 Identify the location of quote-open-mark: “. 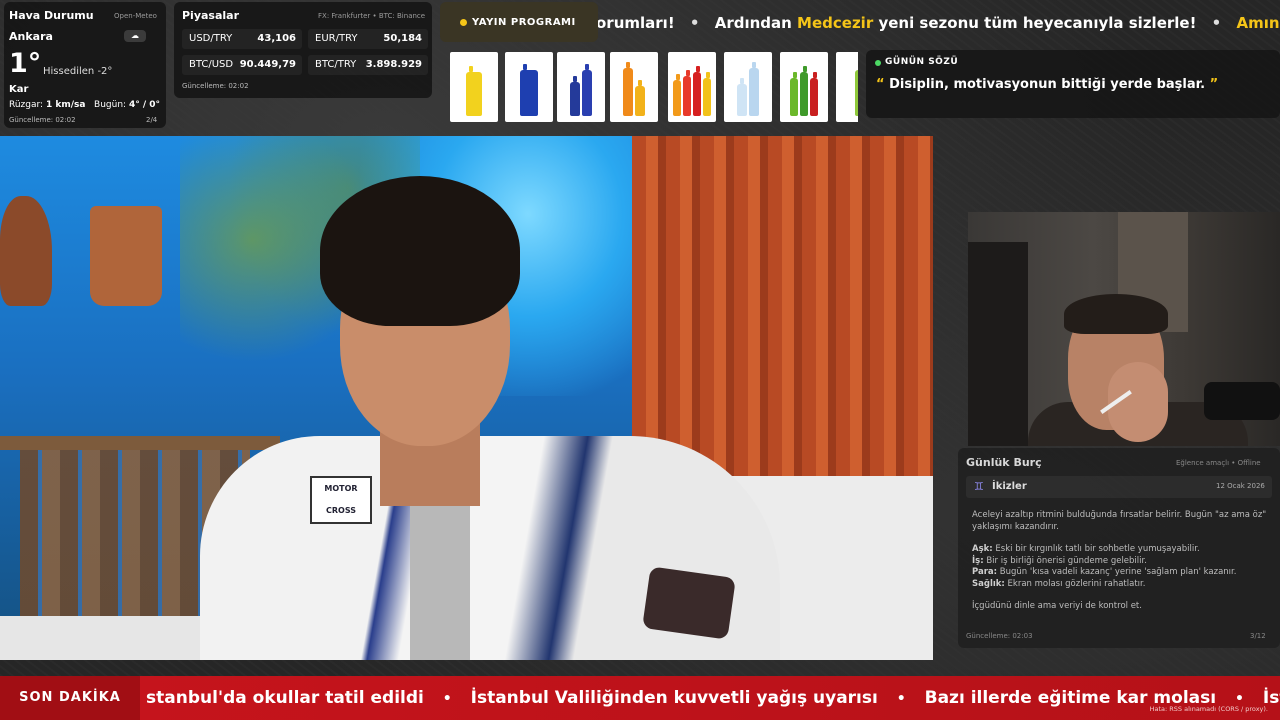
(880, 84).